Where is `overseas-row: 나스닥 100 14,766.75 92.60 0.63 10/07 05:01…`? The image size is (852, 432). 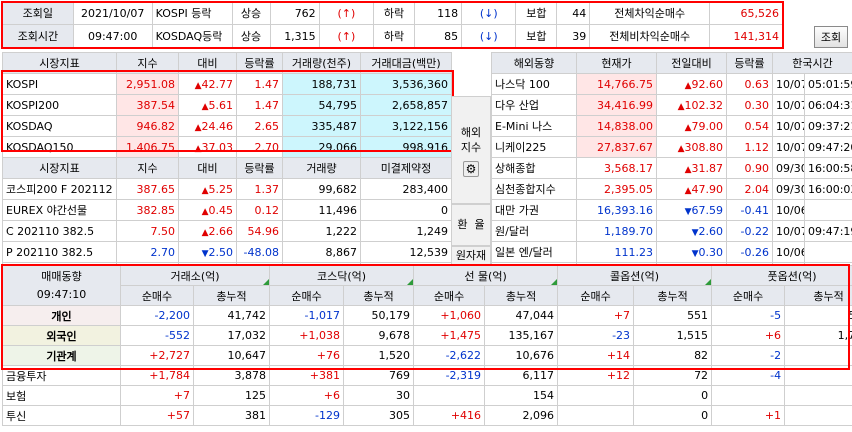 overseas-row: 나스닥 100 14,766.75 92.60 0.63 10/07 05:01… is located at coordinates (671, 84).